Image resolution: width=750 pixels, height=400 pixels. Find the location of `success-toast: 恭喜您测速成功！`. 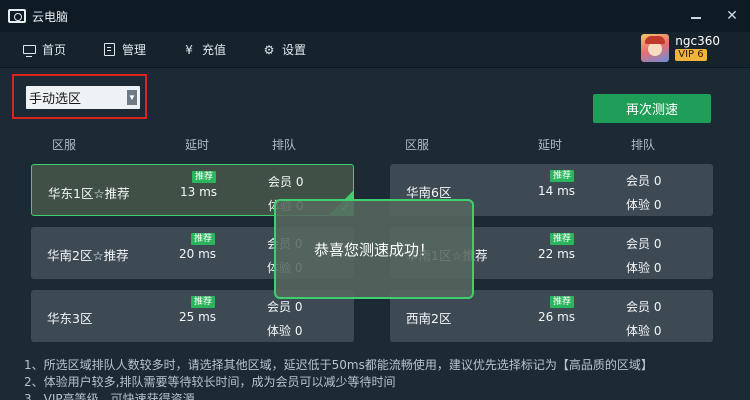

success-toast: 恭喜您测速成功！ is located at coordinates (374, 249).